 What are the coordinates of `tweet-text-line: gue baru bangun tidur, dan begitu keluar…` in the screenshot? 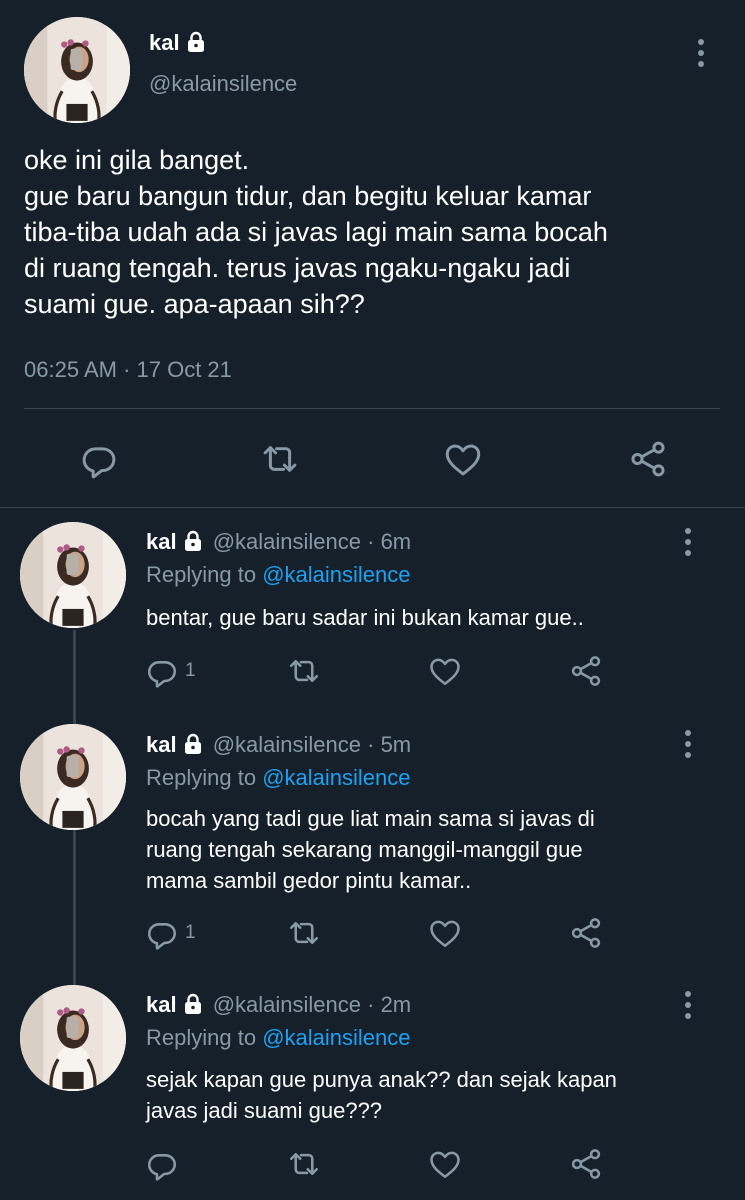 It's located at (308, 196).